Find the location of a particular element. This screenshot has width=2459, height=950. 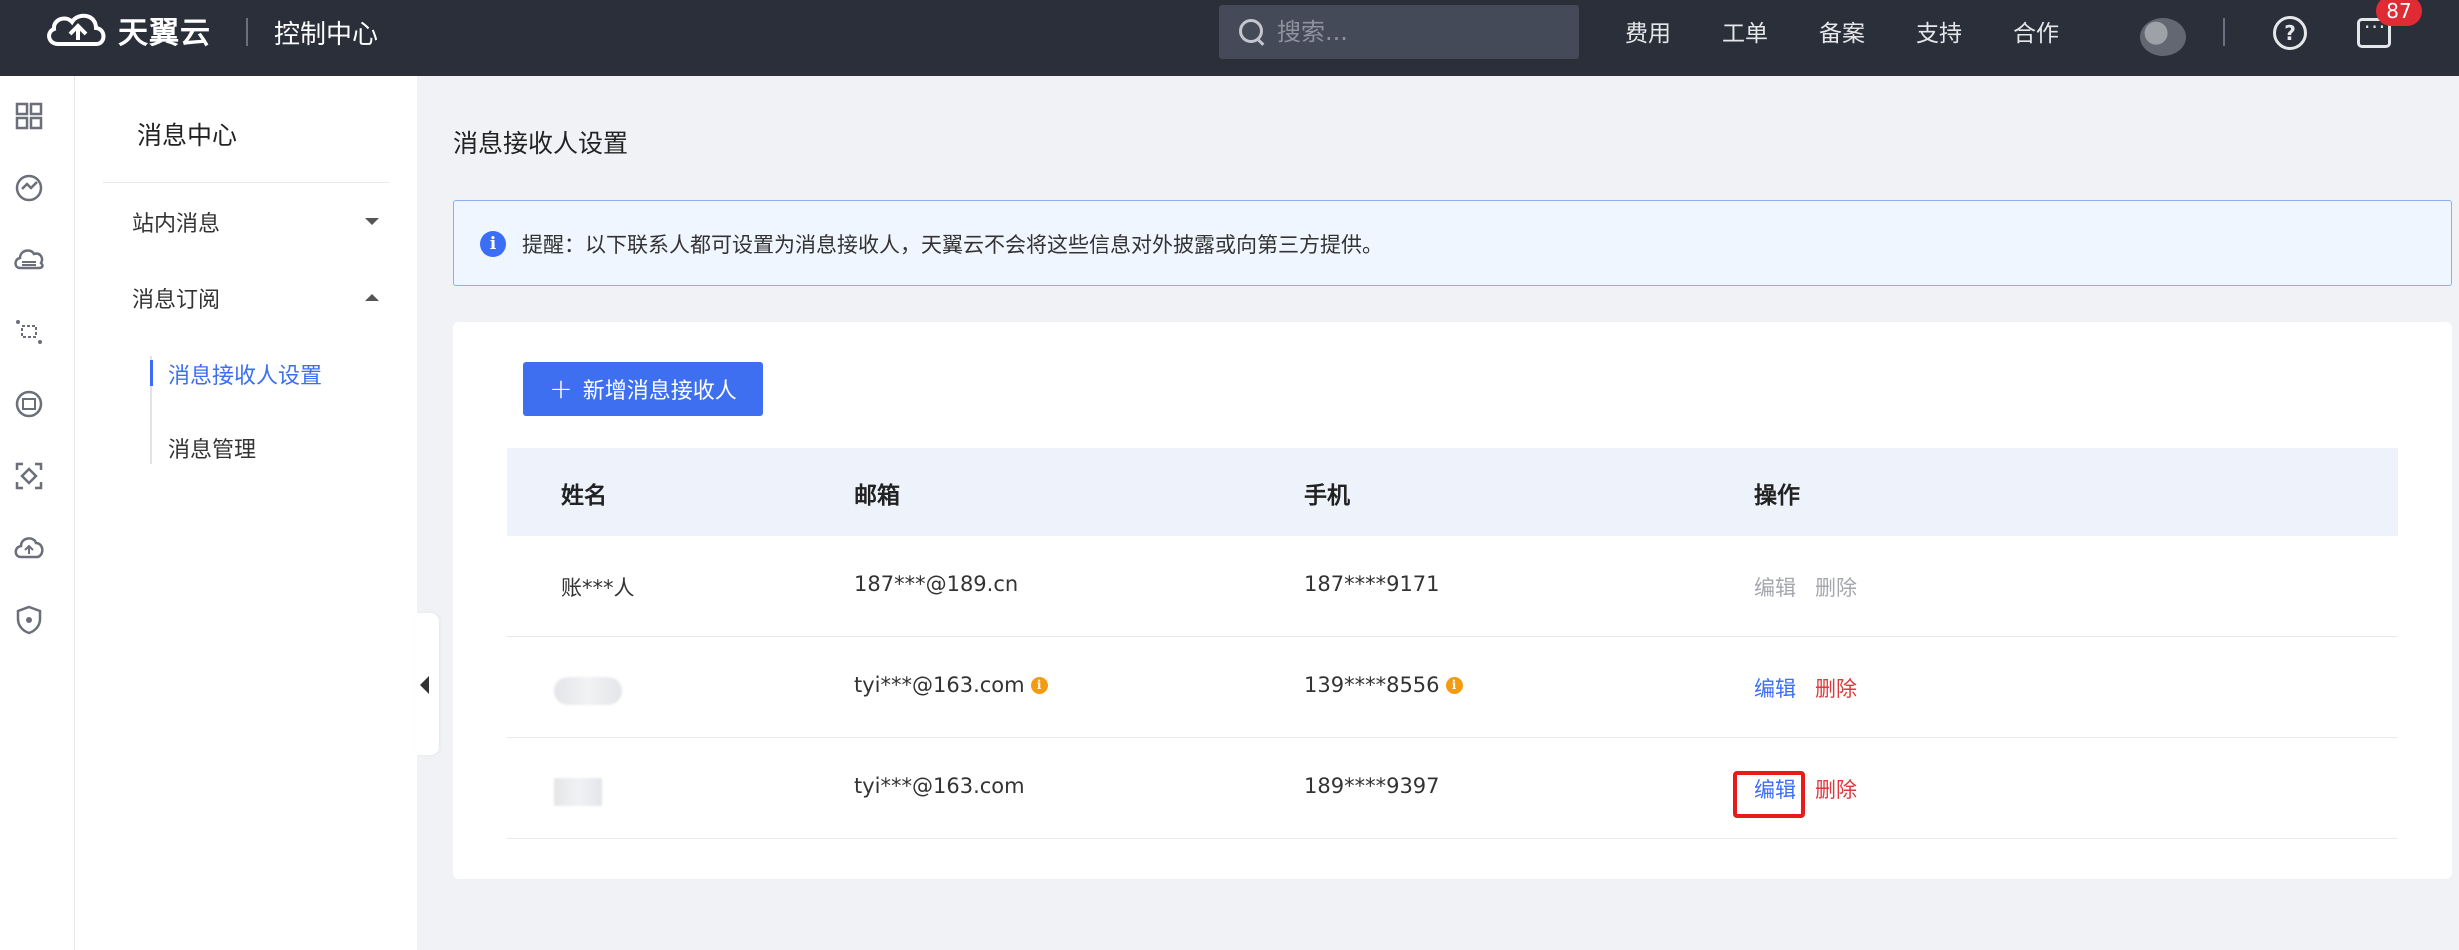

vpc-network-icon is located at coordinates (29, 332).